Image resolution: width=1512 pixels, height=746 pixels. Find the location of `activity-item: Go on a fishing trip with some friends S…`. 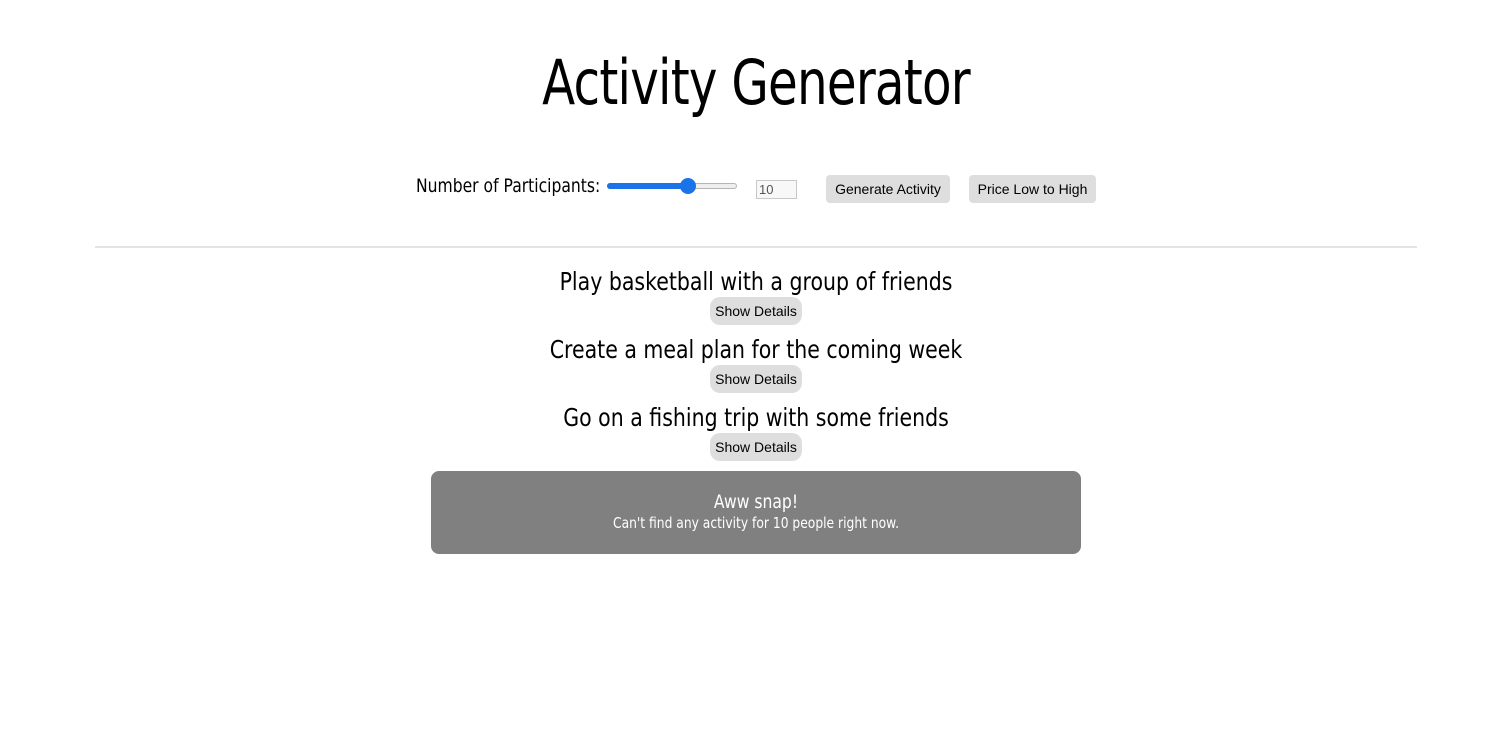

activity-item: Go on a fishing trip with some friends S… is located at coordinates (756, 436).